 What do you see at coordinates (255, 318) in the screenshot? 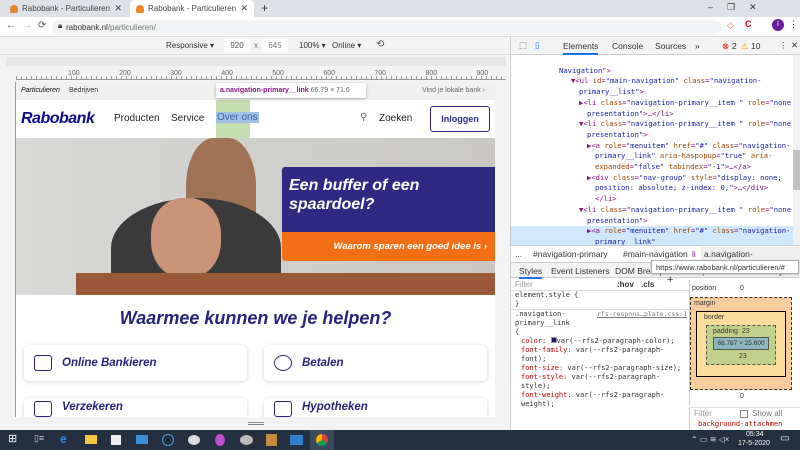
I see `help-heading: Waarmee kunnen we je helpen?` at bounding box center [255, 318].